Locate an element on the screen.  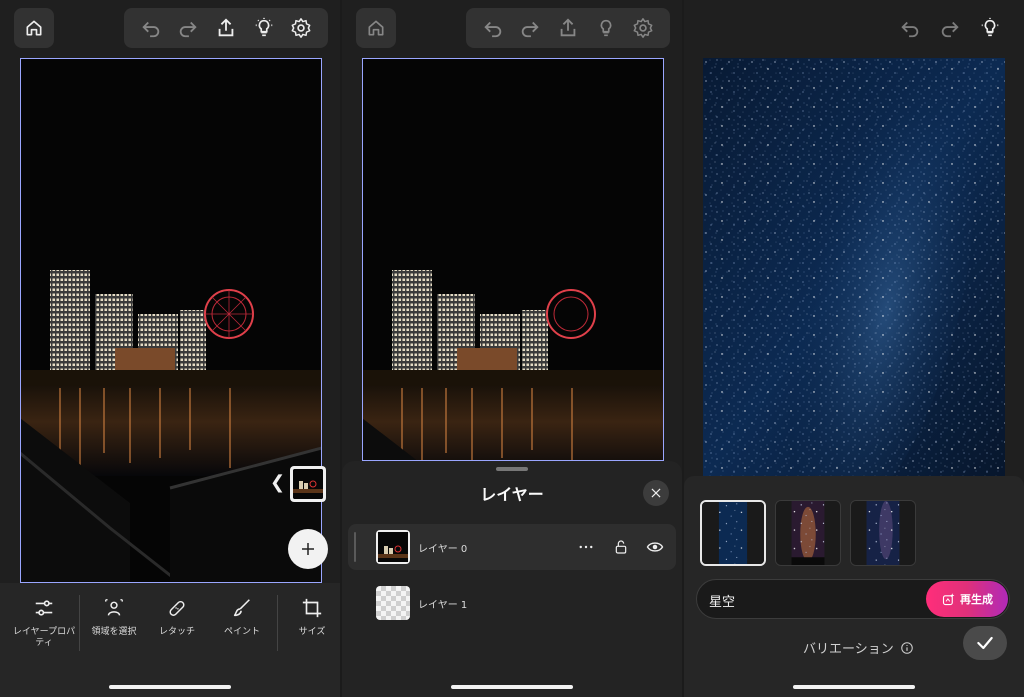
chevron-left-icon: ❮ is located at coordinates (277, 482).